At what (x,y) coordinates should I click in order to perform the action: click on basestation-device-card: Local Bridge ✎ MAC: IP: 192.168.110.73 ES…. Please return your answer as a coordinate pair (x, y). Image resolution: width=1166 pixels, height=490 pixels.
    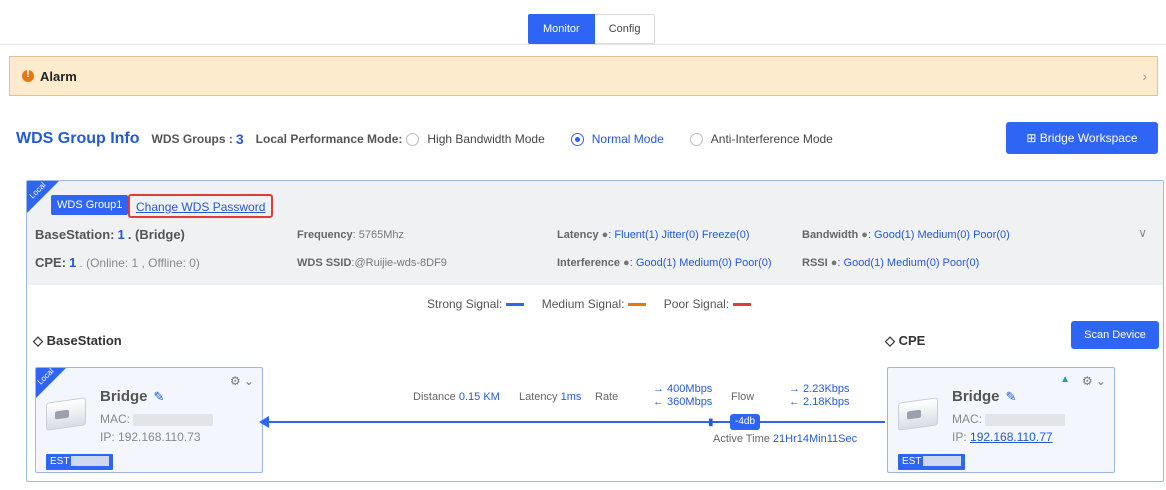
    Looking at the image, I should click on (149, 420).